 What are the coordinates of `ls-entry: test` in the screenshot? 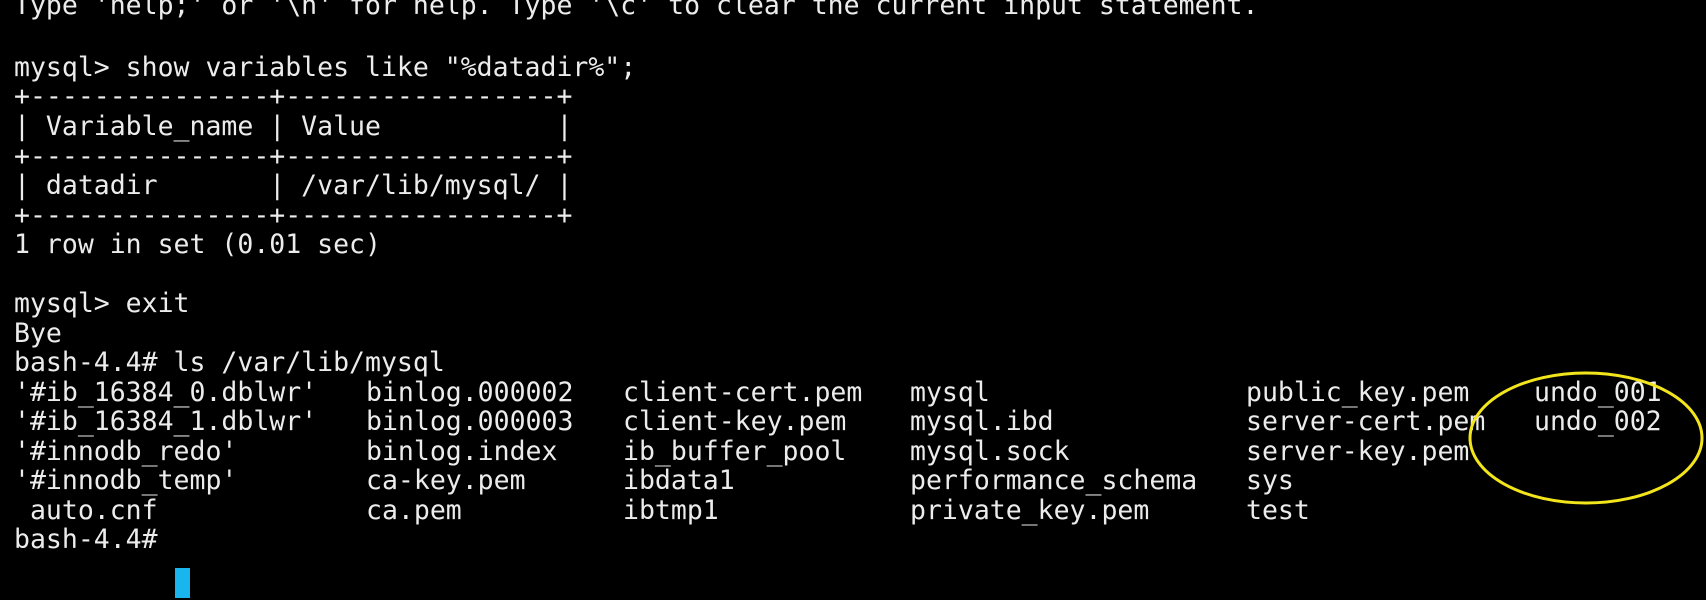 It's located at (1278, 510).